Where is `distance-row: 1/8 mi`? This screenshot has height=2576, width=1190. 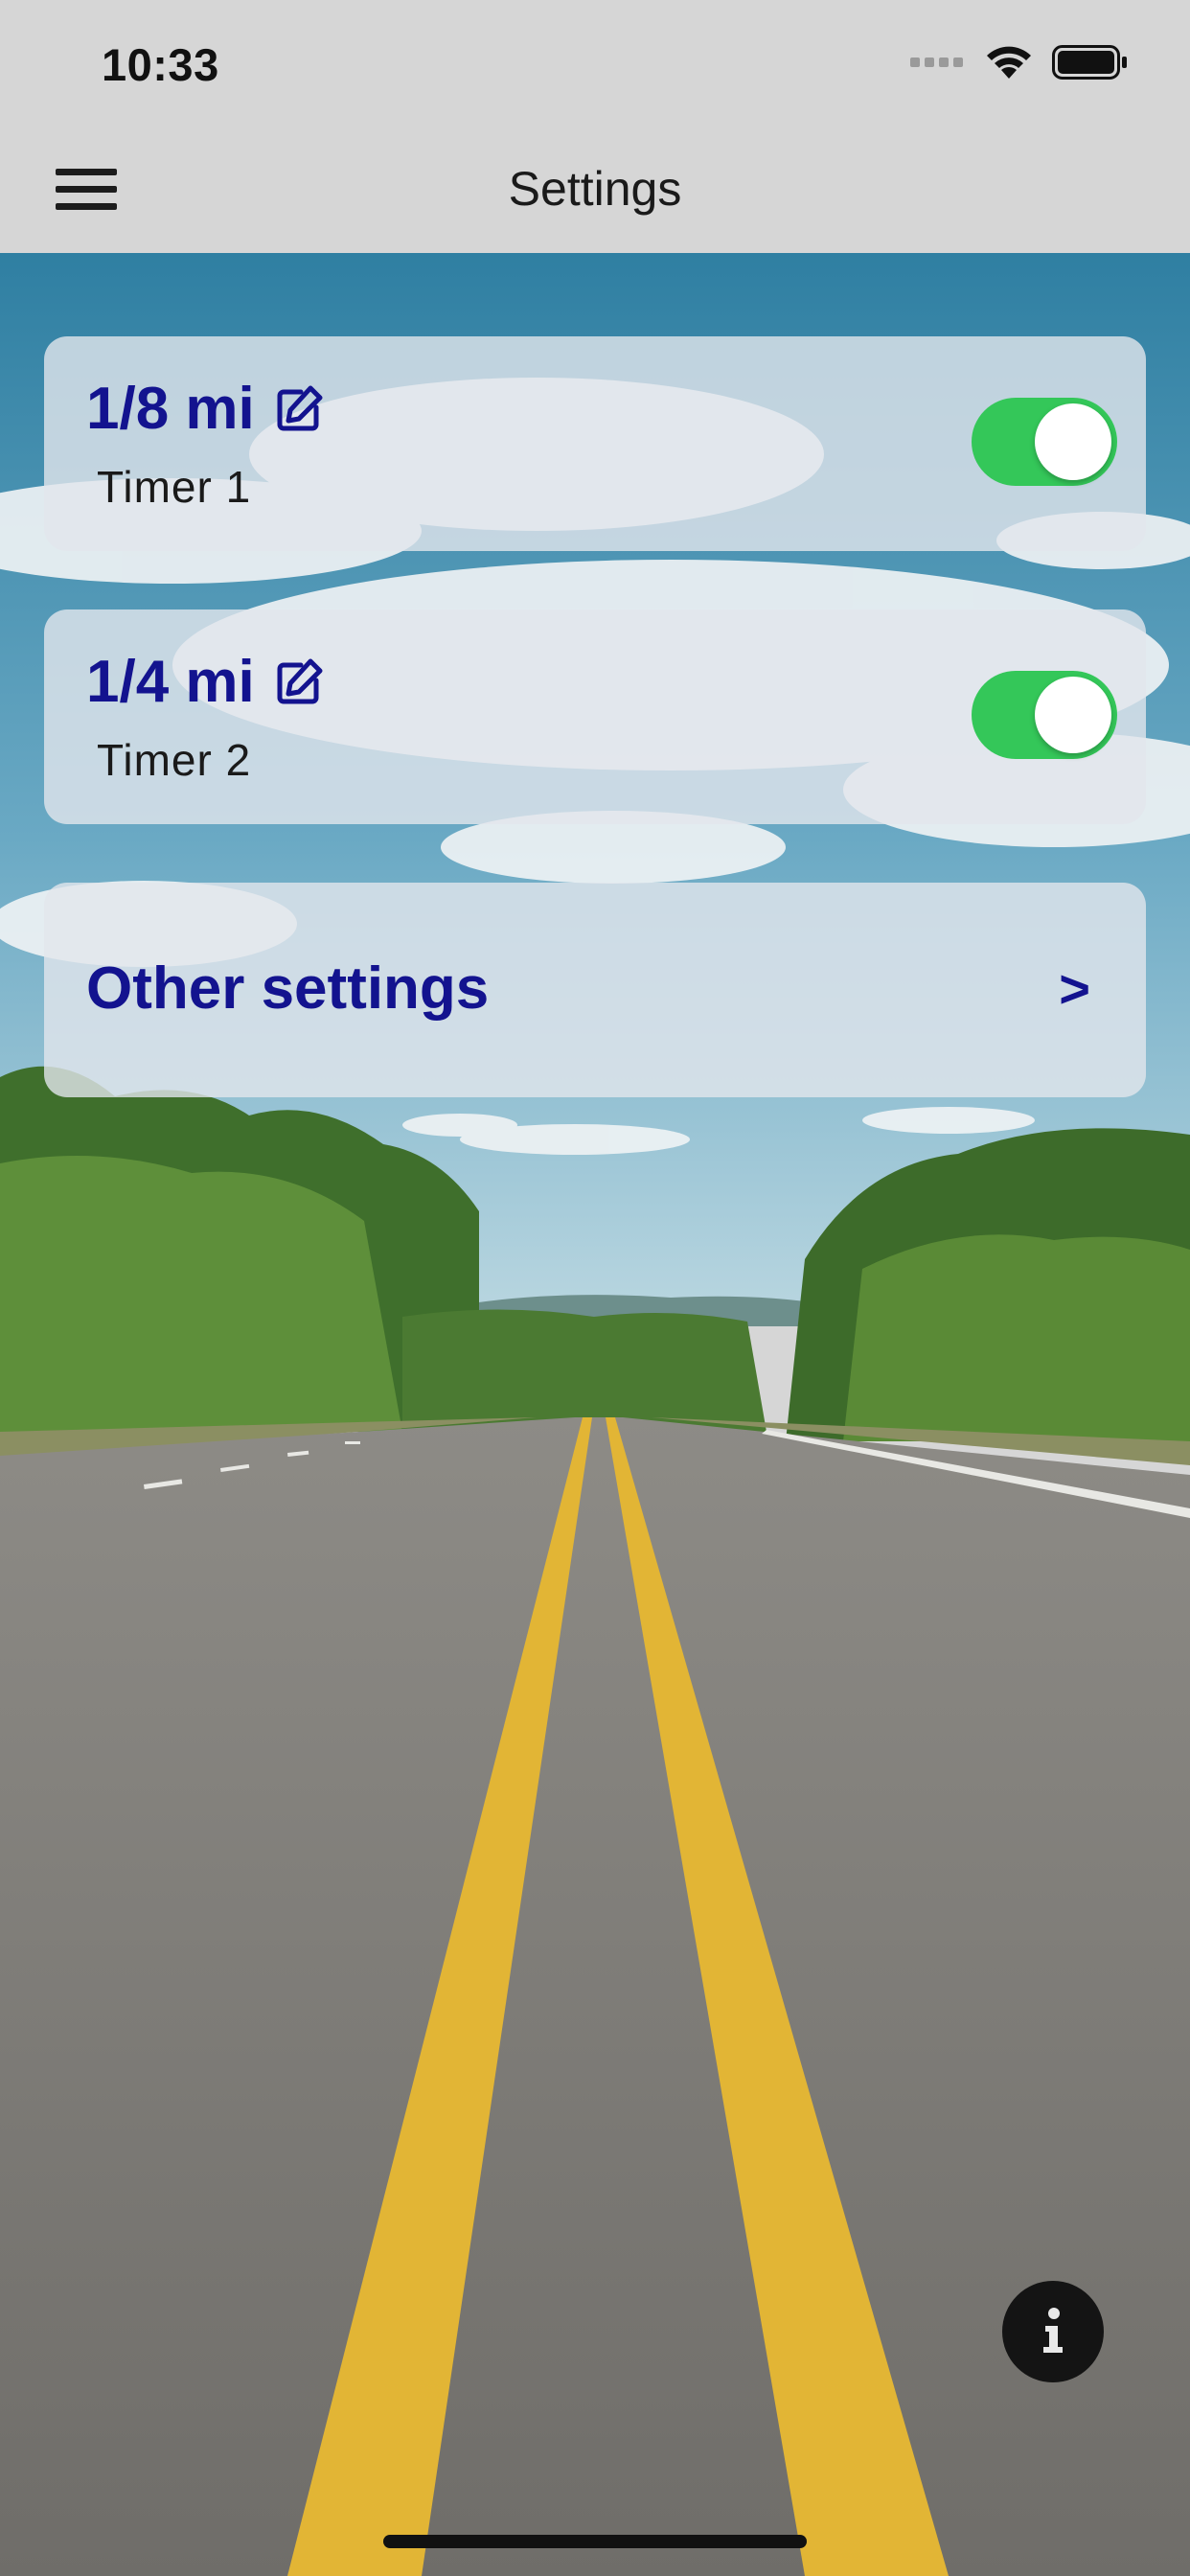
distance-row: 1/8 mi is located at coordinates (206, 409).